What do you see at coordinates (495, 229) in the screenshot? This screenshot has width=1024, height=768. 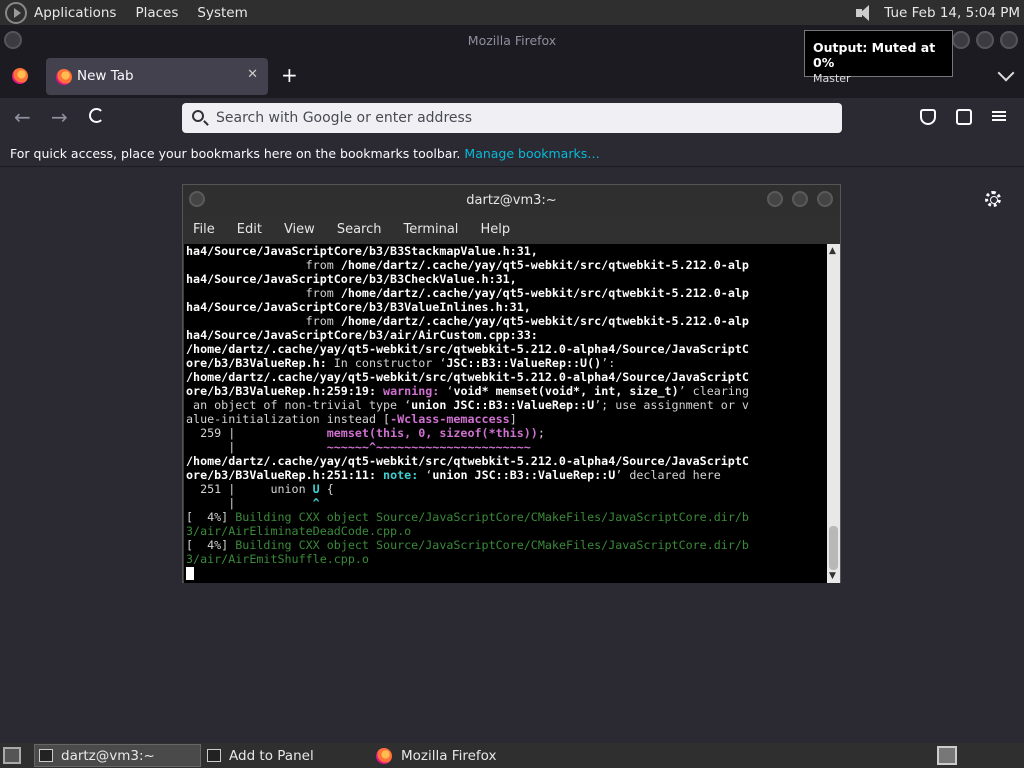 I see `terminal-menu-help: Help` at bounding box center [495, 229].